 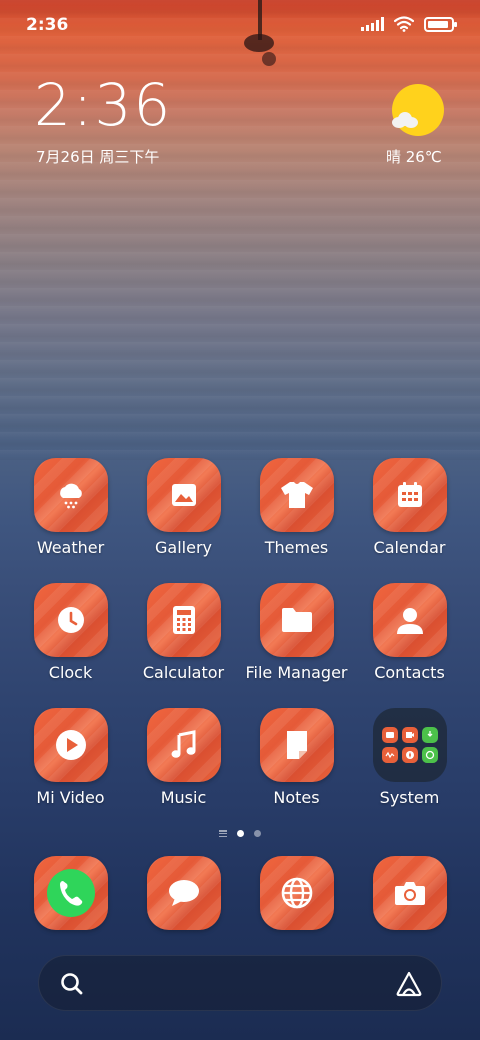 What do you see at coordinates (296, 672) in the screenshot?
I see `app-label: File Manager` at bounding box center [296, 672].